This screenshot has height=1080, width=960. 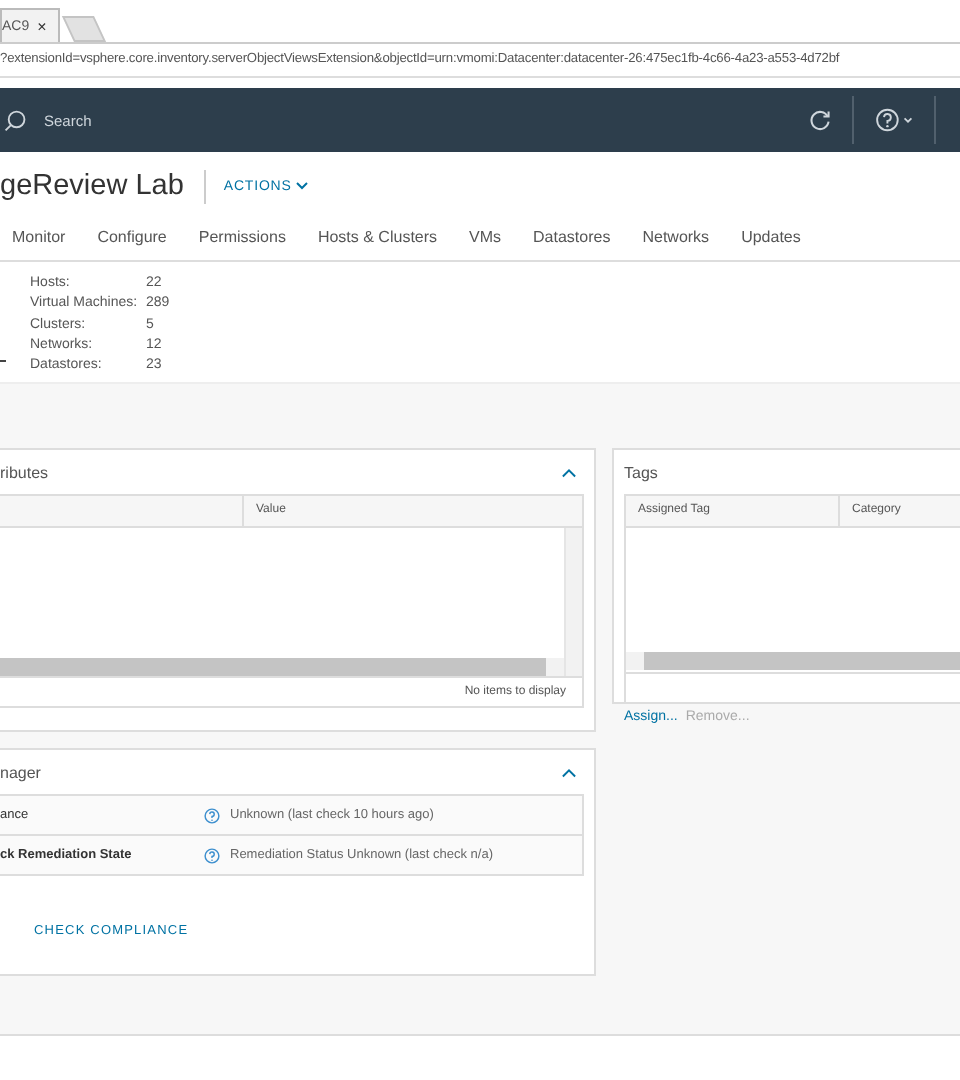 What do you see at coordinates (242, 238) in the screenshot?
I see `nav-tab: Permissions` at bounding box center [242, 238].